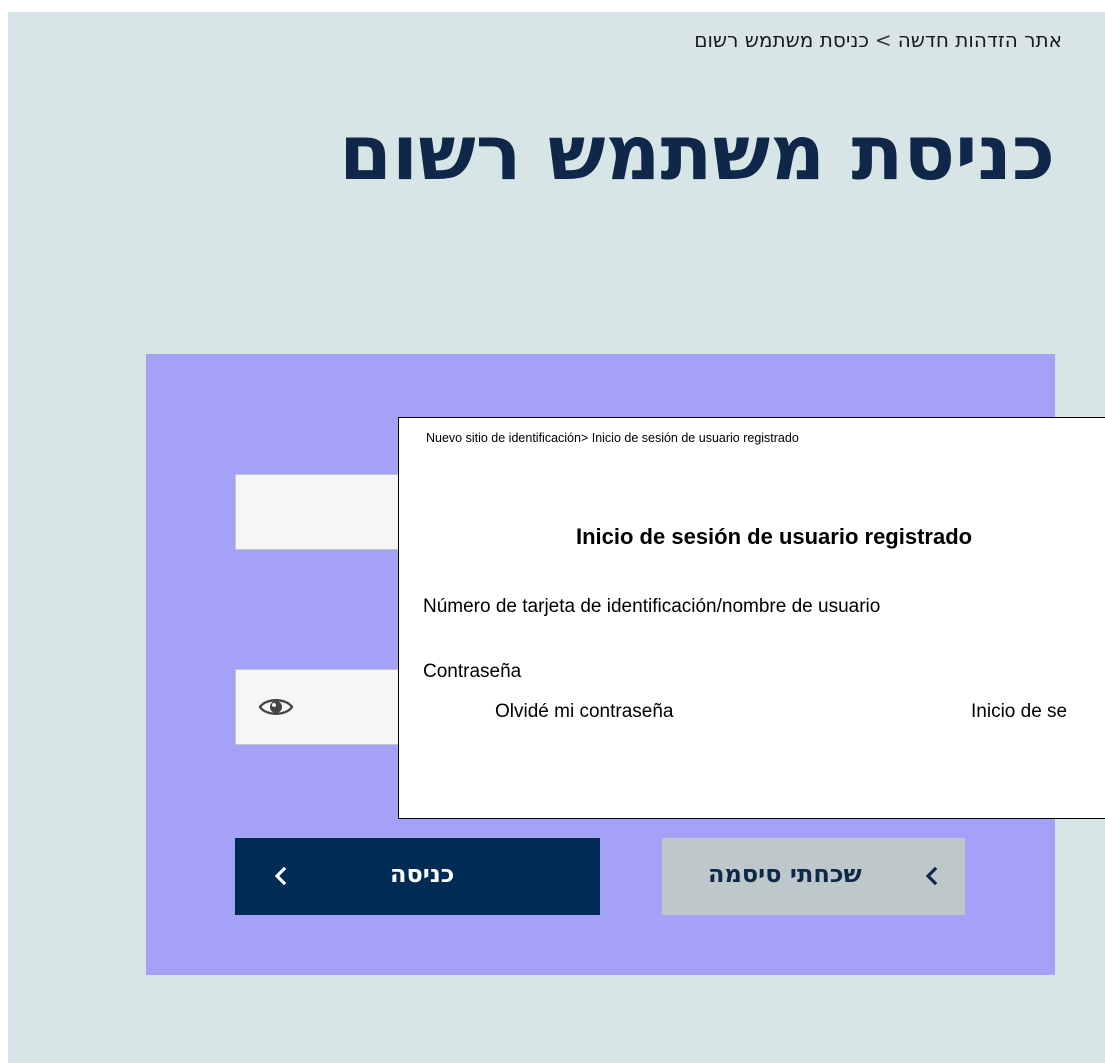 This screenshot has height=1063, width=1105. Describe the element at coordinates (774, 536) in the screenshot. I see `overlay-title: Inicio de sesión de usuario registrado` at that location.